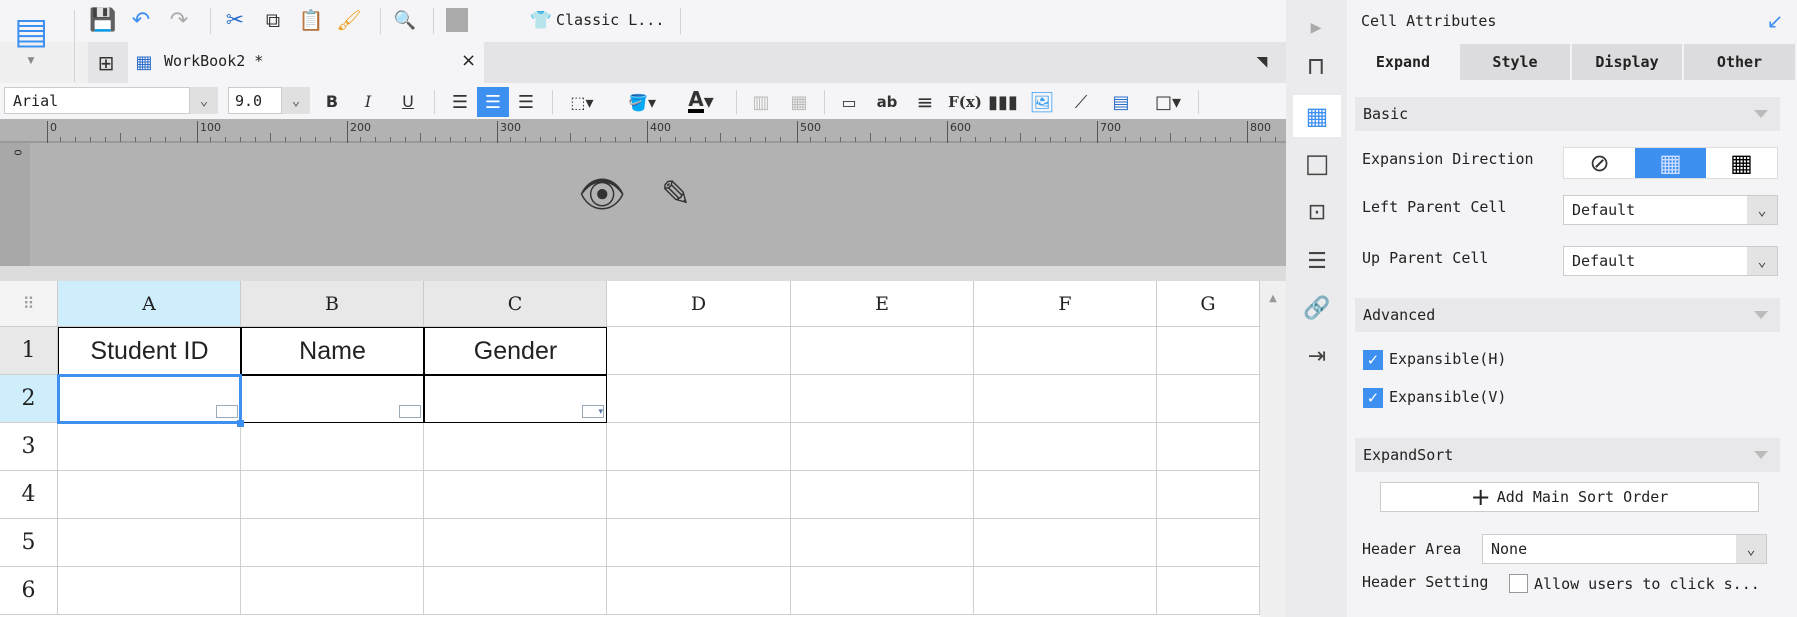 Image resolution: width=1797 pixels, height=617 pixels. What do you see at coordinates (1373, 398) in the screenshot?
I see `expansible-v-checkbox: ✓` at bounding box center [1373, 398].